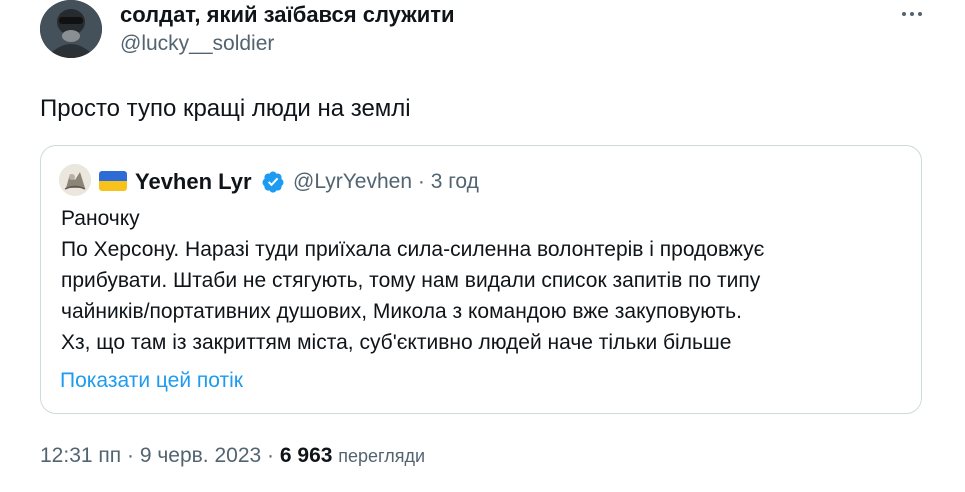 The height and width of the screenshot is (492, 965). What do you see at coordinates (273, 182) in the screenshot?
I see `verified-badge-icon` at bounding box center [273, 182].